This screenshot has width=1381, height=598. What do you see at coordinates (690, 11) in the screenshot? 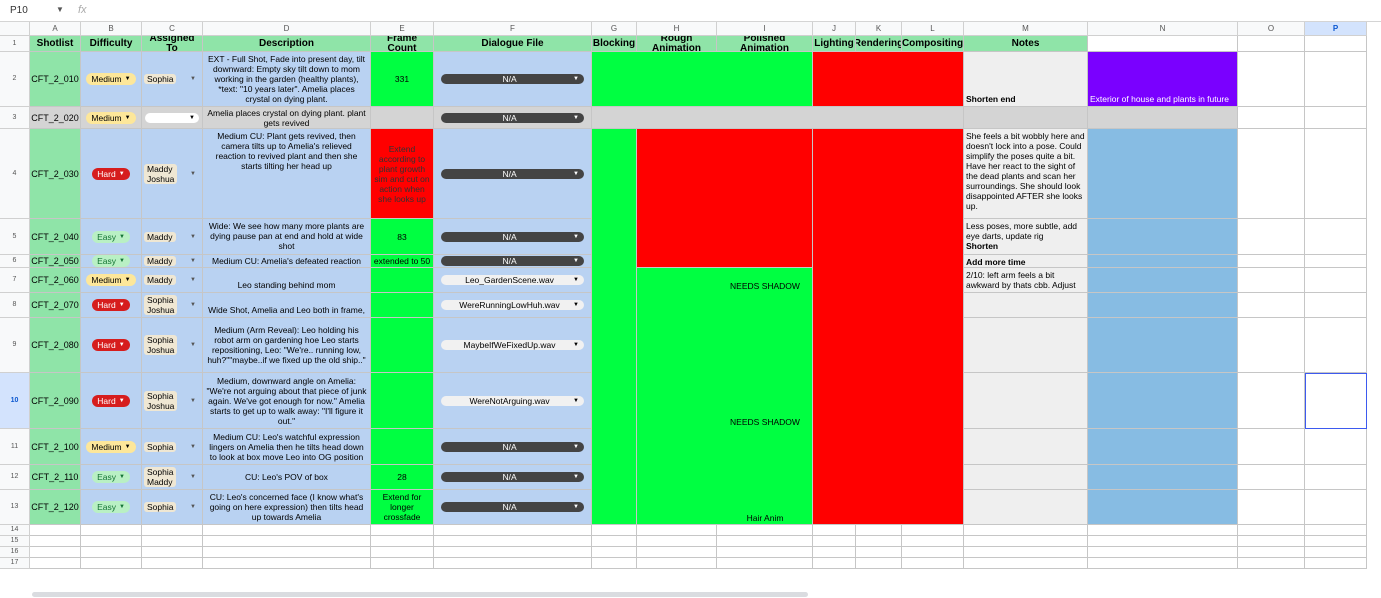
I see `formula-bar: P10 ▼ fx` at bounding box center [690, 11].